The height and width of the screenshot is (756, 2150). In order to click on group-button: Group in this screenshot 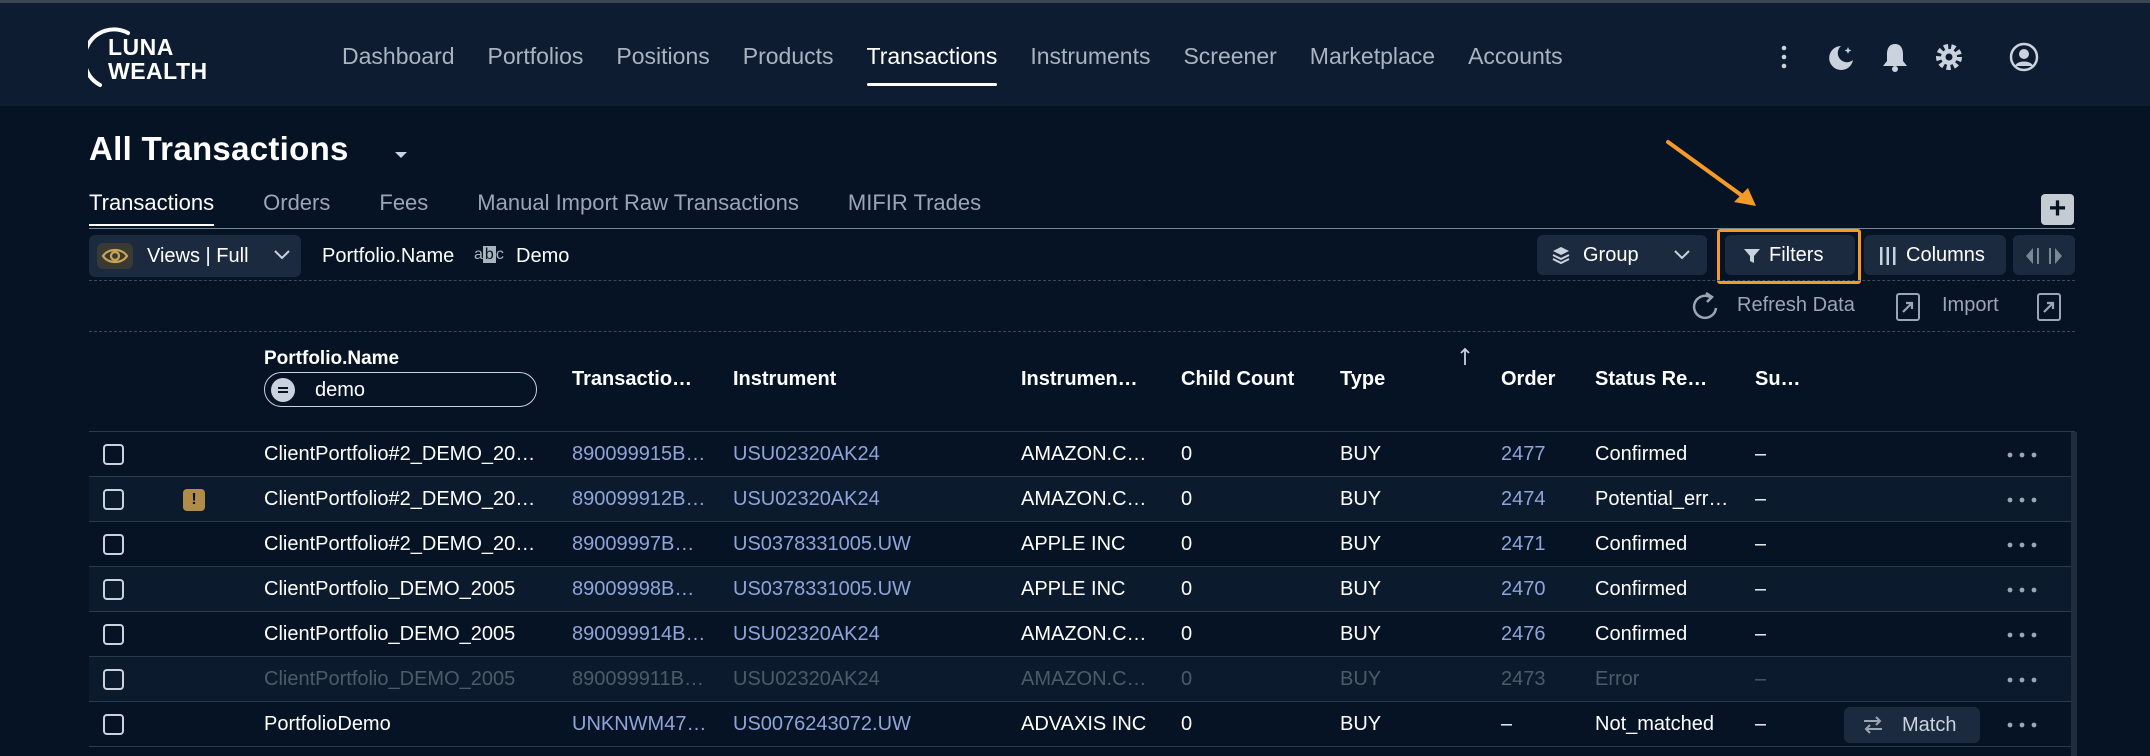, I will do `click(1622, 255)`.